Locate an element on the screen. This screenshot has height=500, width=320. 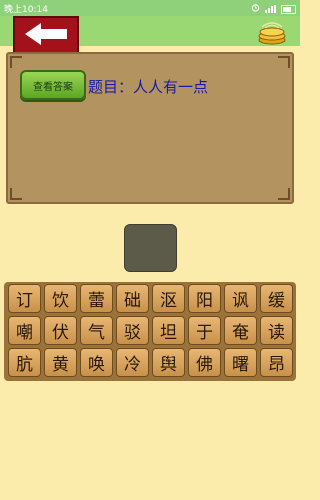
character-tile: 讽 is located at coordinates (240, 298).